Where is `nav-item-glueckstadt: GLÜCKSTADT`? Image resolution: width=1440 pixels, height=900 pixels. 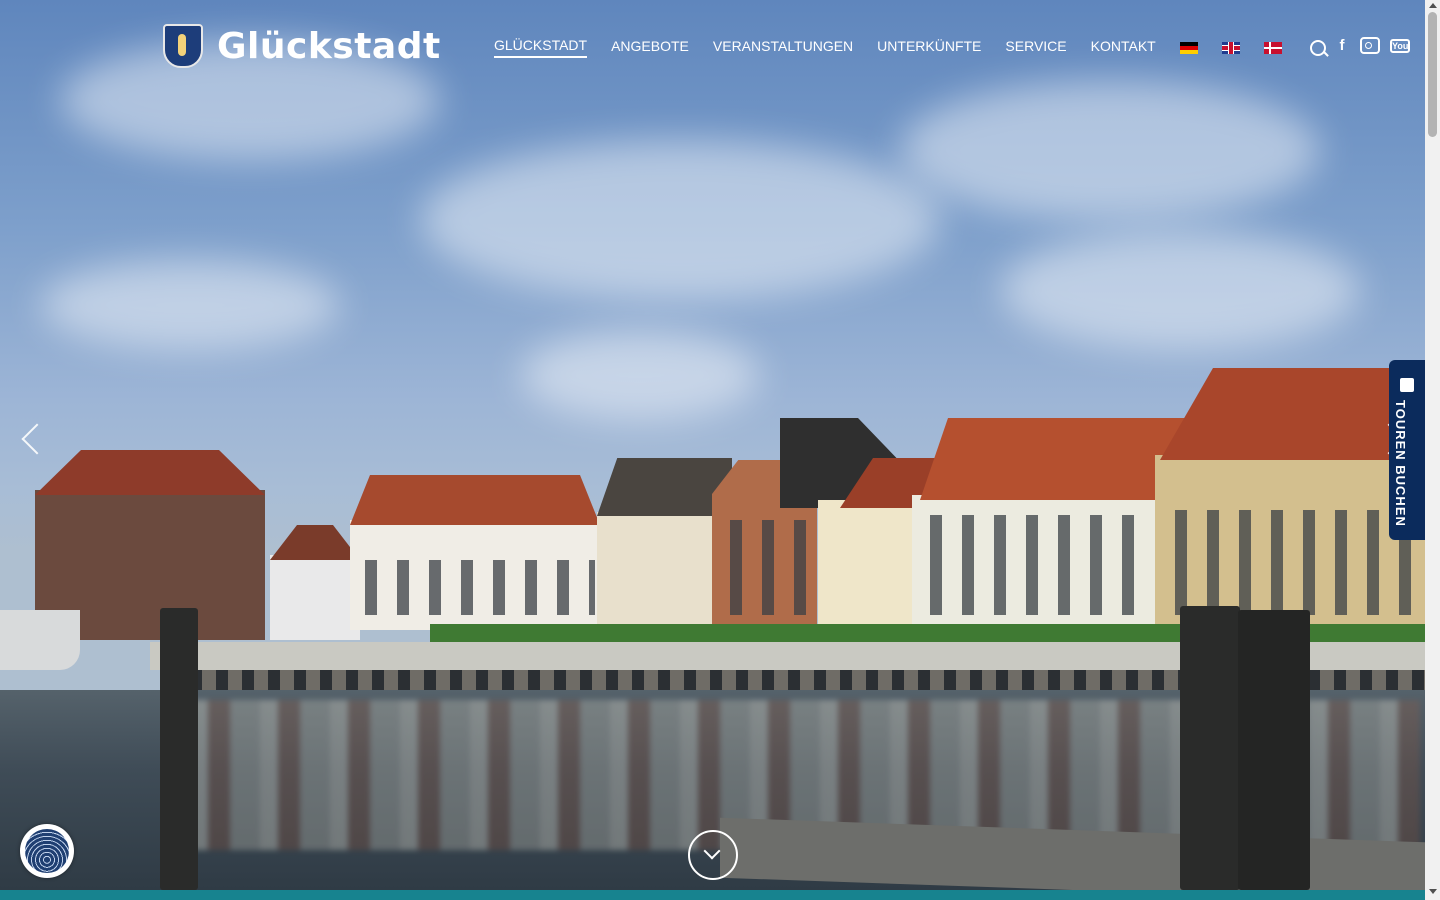 nav-item-glueckstadt: GLÜCKSTADT is located at coordinates (541, 47).